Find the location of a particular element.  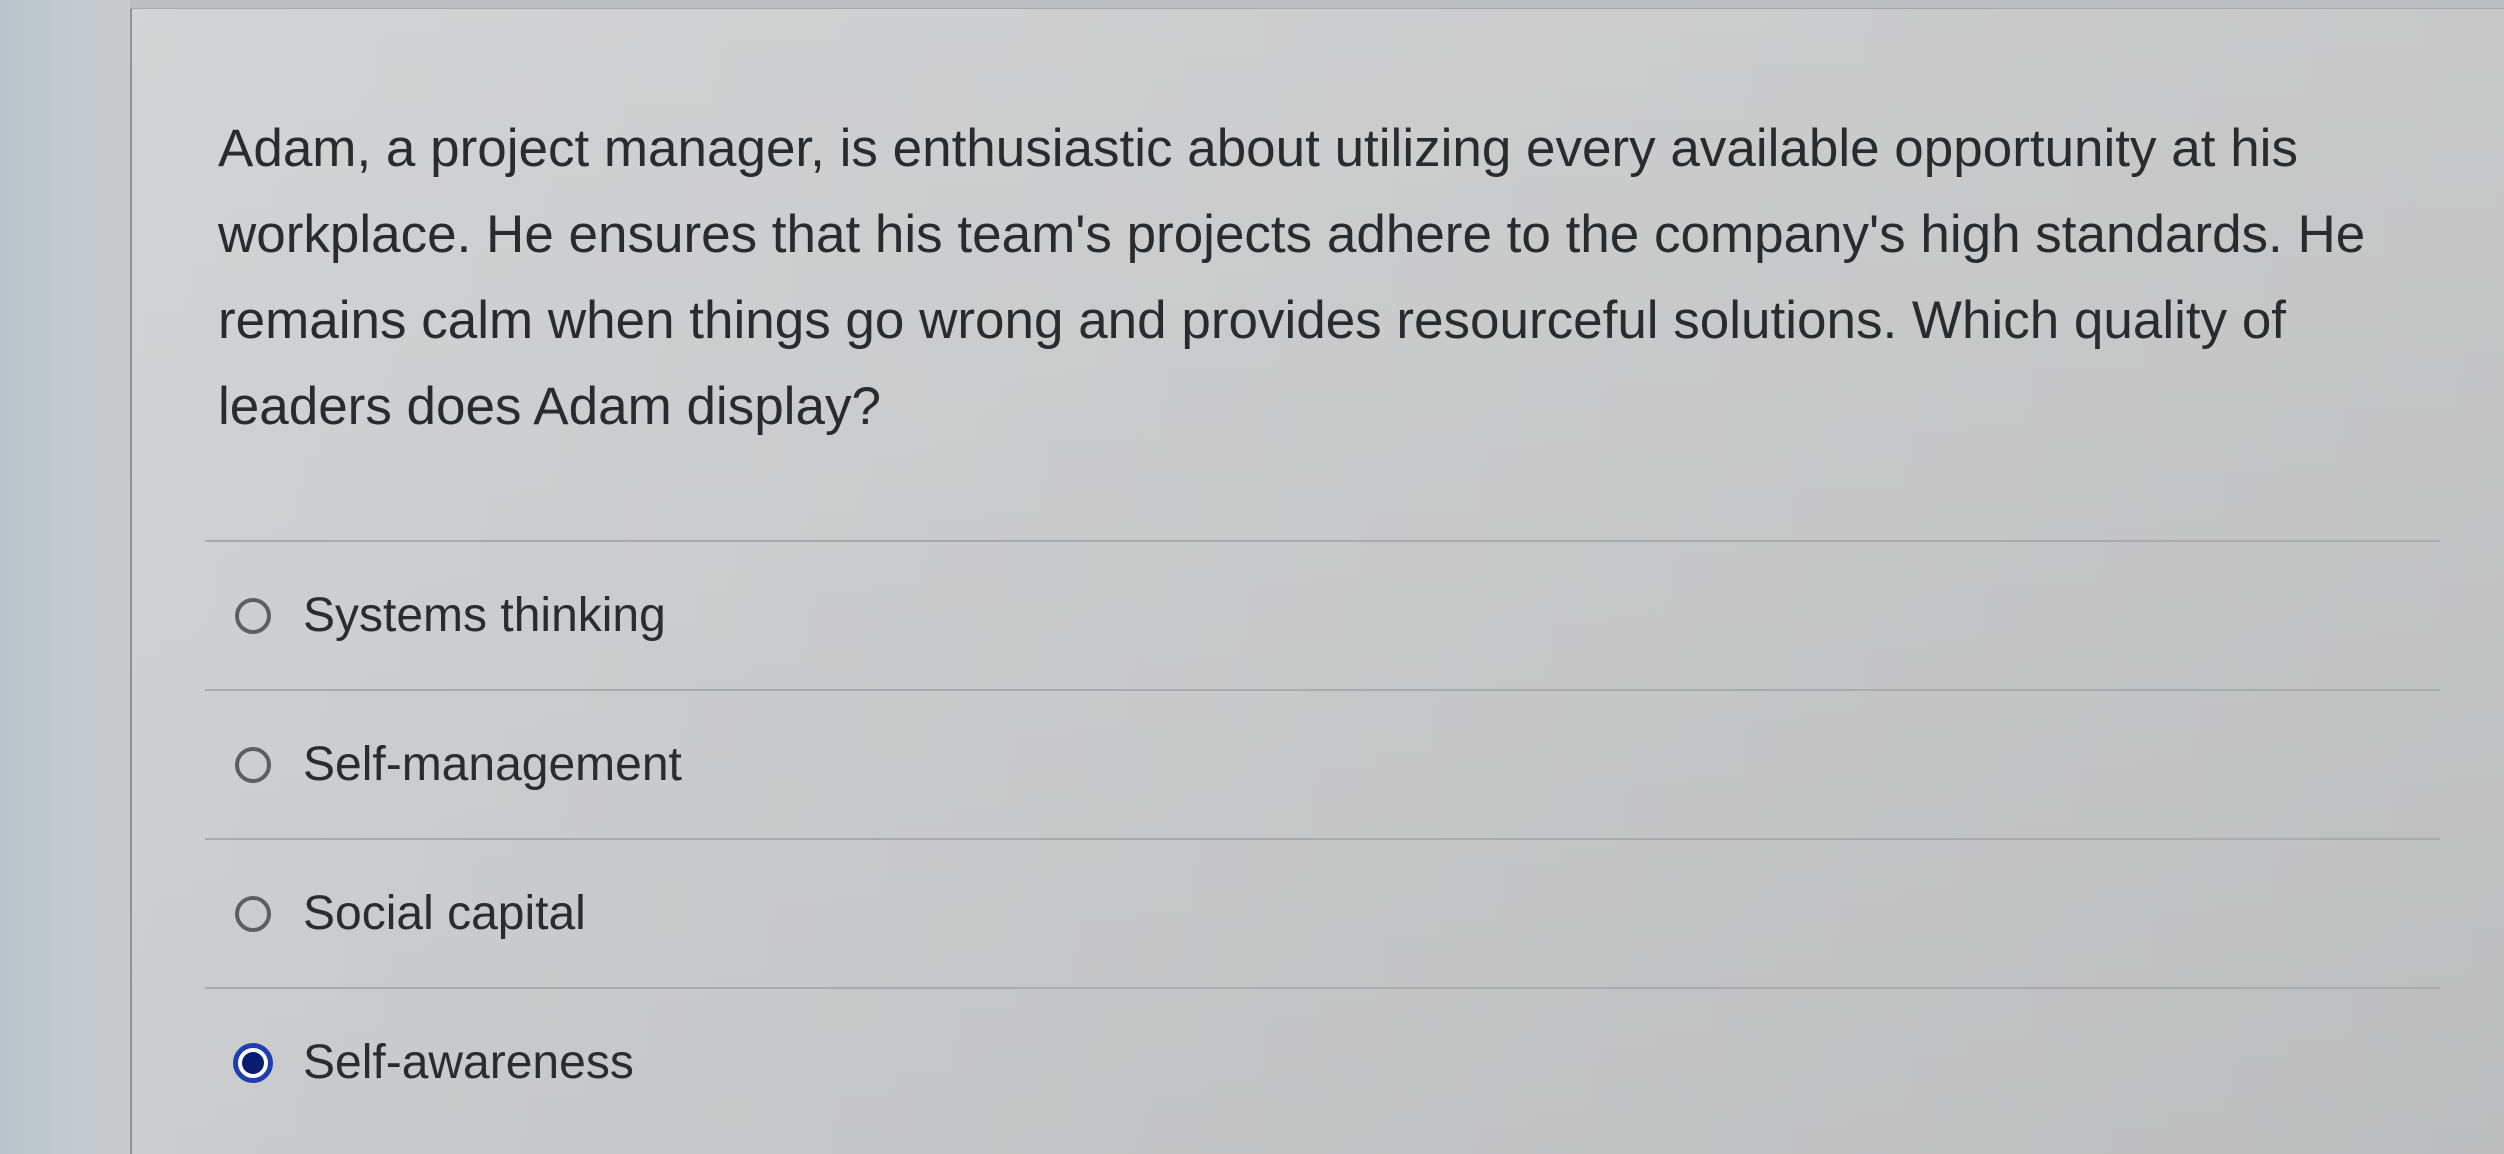

option-label: Social capital is located at coordinates (444, 913).